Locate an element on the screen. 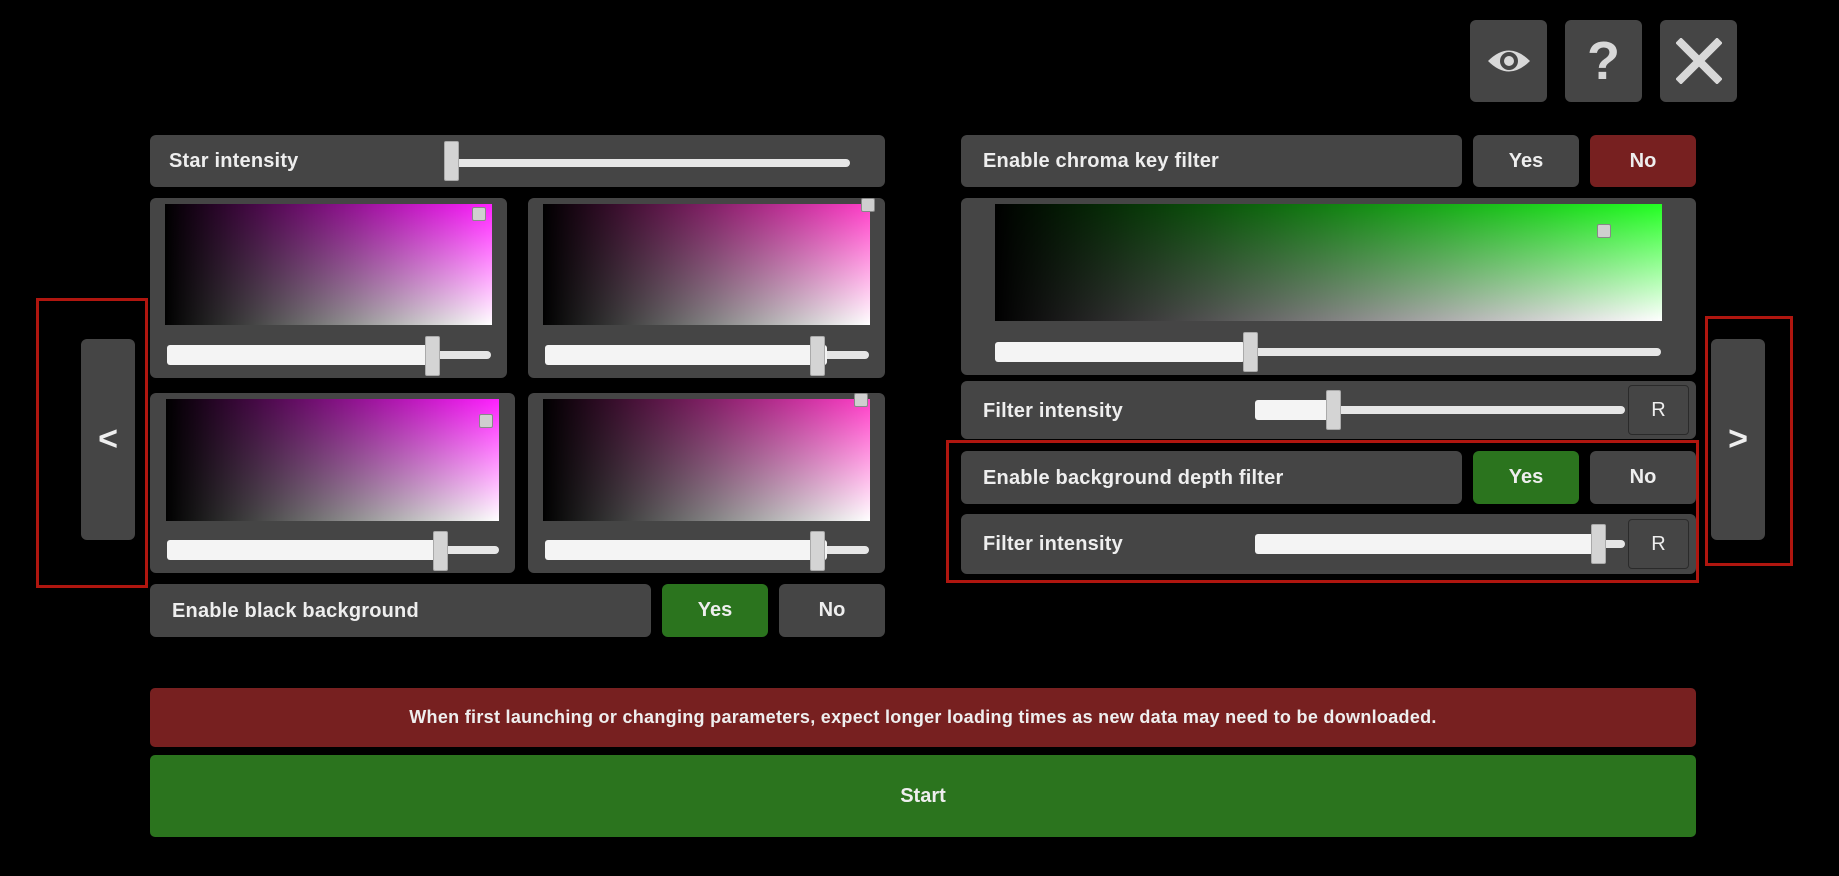 The image size is (1839, 876). chroma-intensity-fill is located at coordinates (1292, 410).